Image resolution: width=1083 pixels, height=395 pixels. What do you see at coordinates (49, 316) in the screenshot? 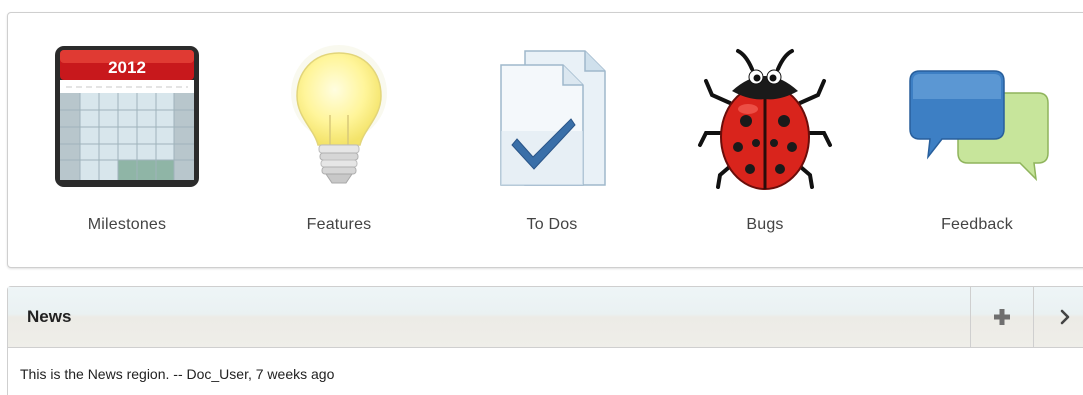
I see `news-title: News` at bounding box center [49, 316].